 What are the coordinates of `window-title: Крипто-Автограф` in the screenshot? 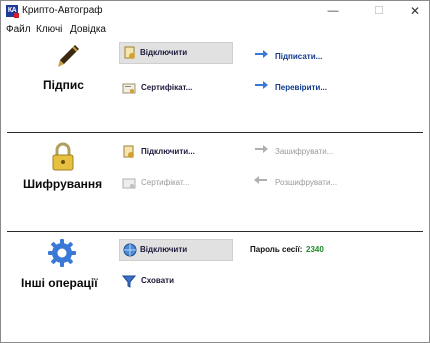 It's located at (62, 10).